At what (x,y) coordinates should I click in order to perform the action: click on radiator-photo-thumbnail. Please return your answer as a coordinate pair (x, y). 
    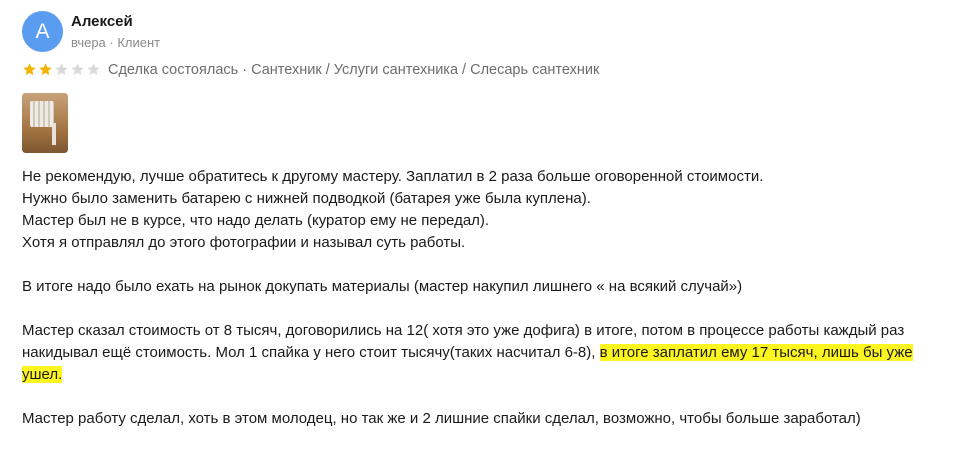
    Looking at the image, I should click on (42, 114).